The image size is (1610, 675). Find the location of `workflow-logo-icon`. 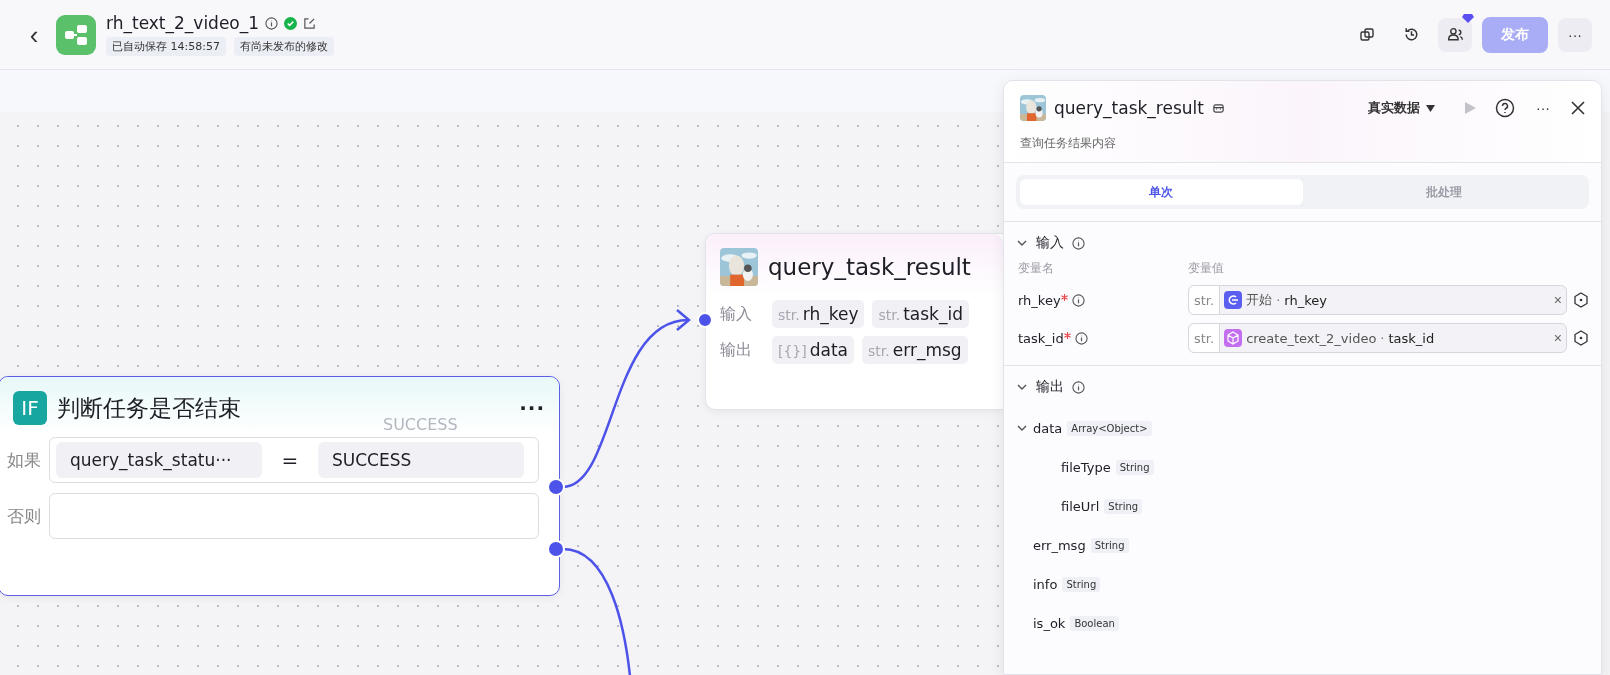

workflow-logo-icon is located at coordinates (76, 34).